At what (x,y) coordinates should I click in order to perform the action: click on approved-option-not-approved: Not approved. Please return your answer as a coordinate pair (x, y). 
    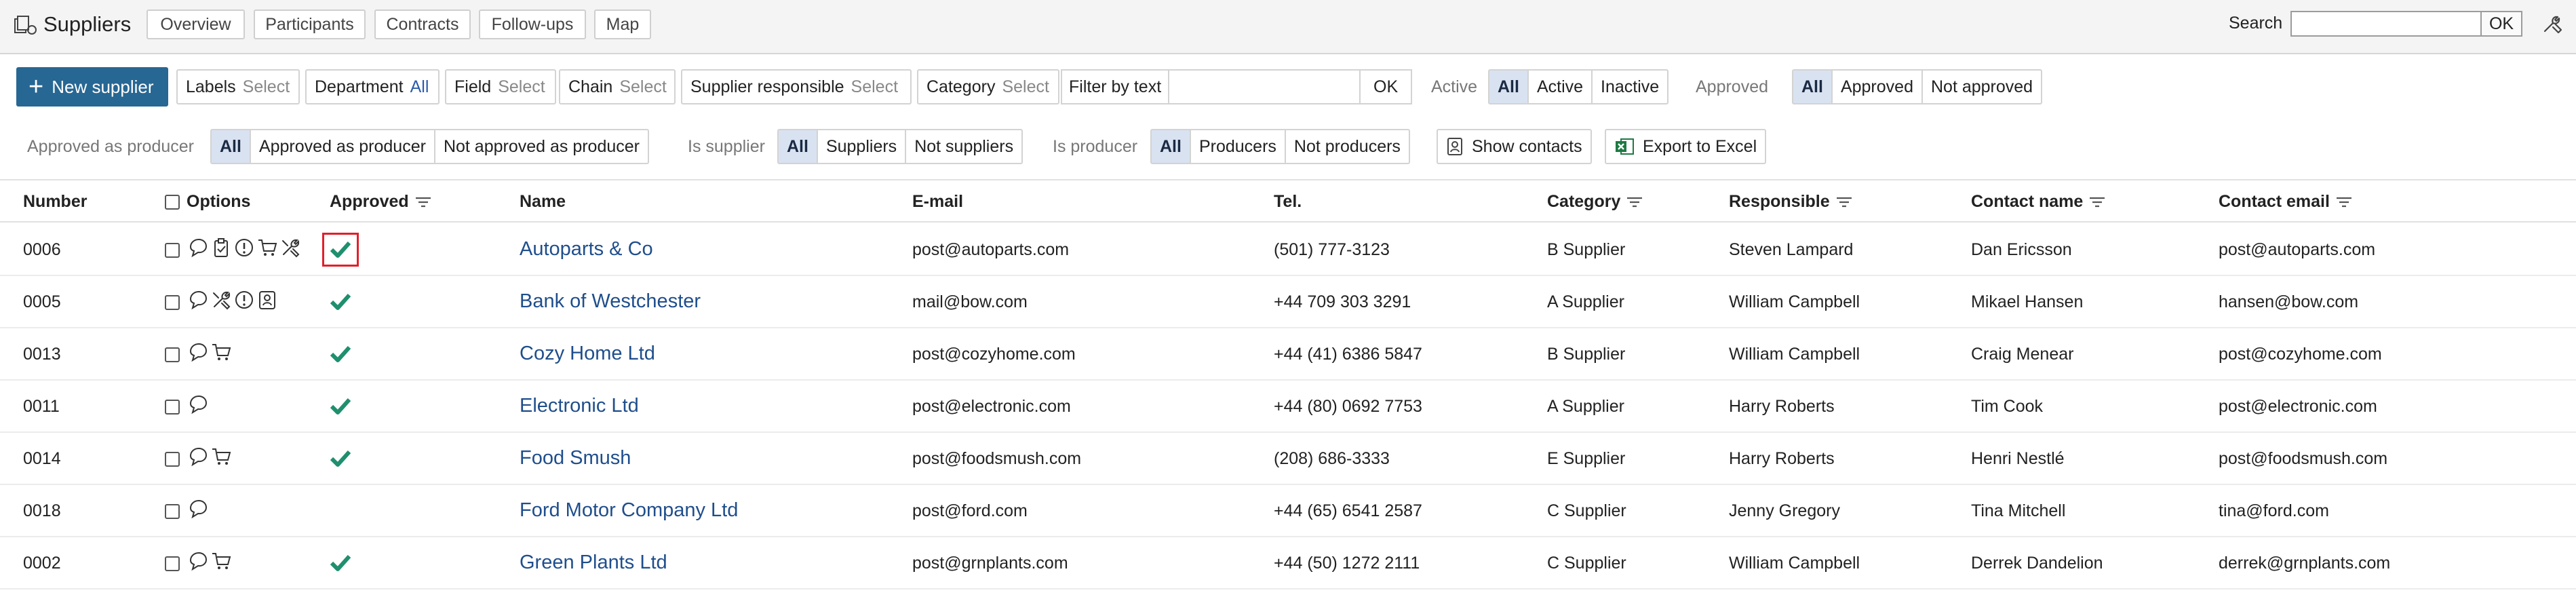
    Looking at the image, I should click on (1981, 87).